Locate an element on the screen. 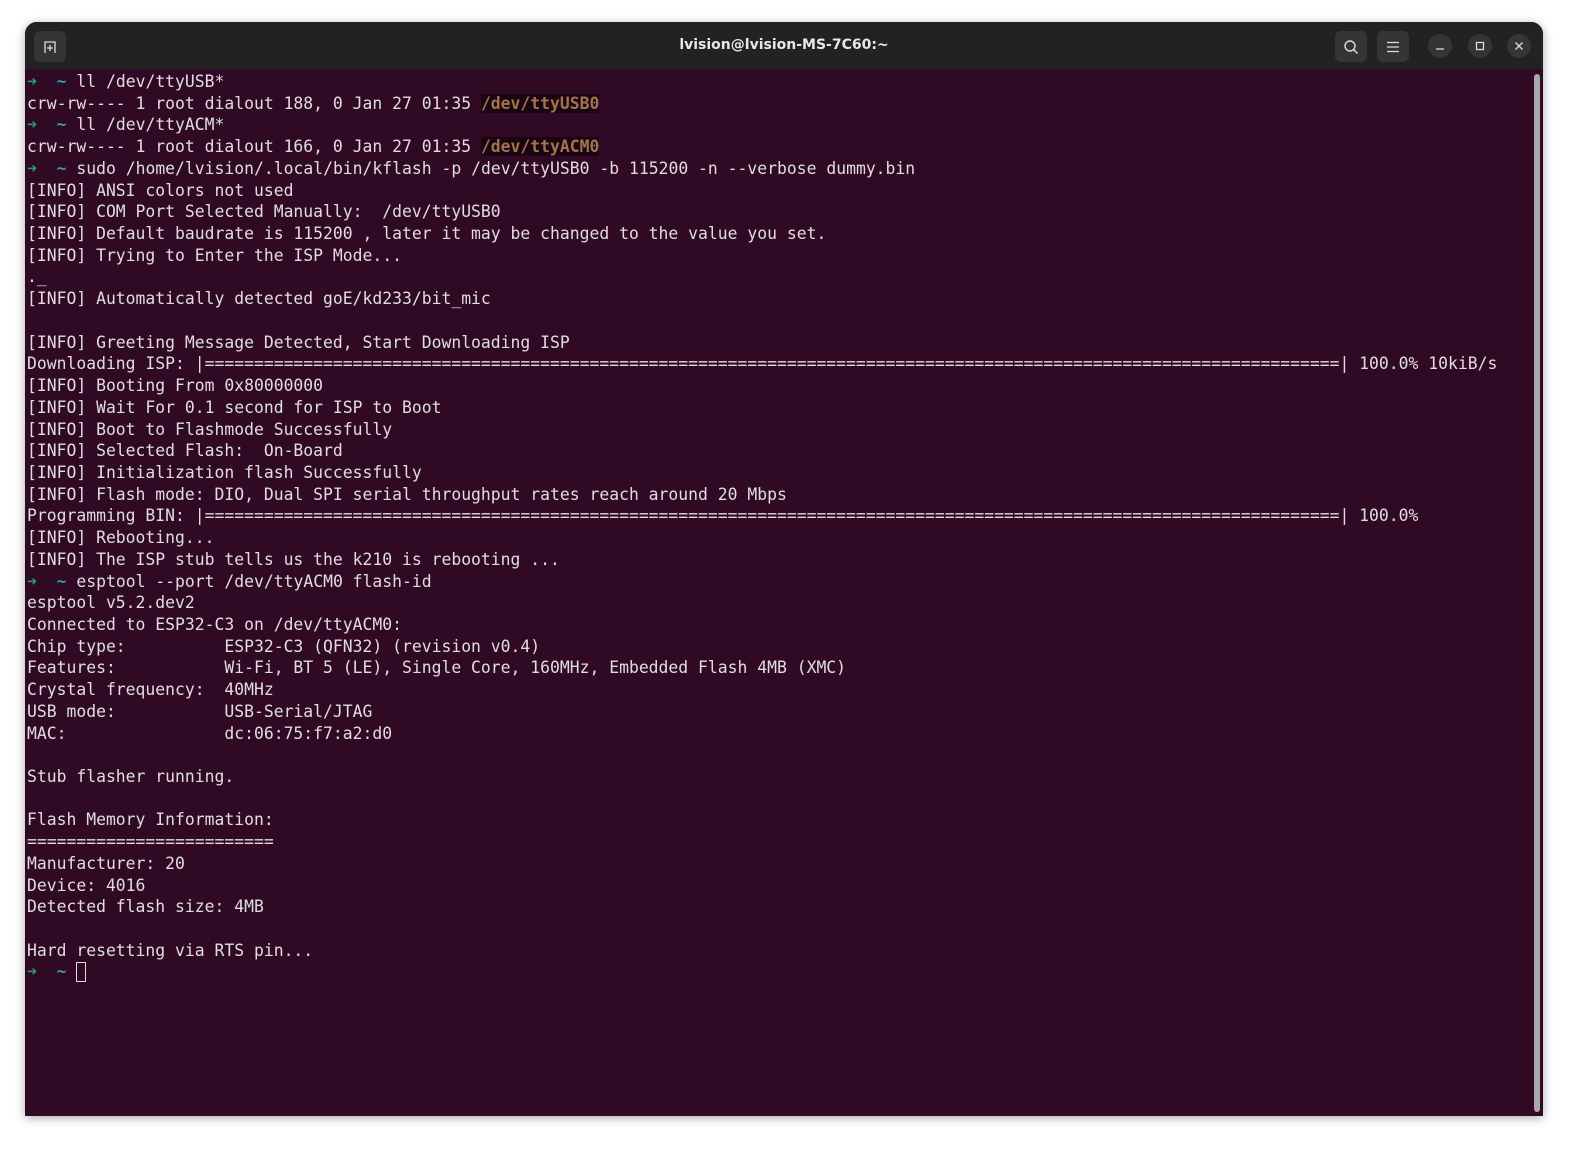 The height and width of the screenshot is (1157, 1586). new-tab-button is located at coordinates (50, 46).